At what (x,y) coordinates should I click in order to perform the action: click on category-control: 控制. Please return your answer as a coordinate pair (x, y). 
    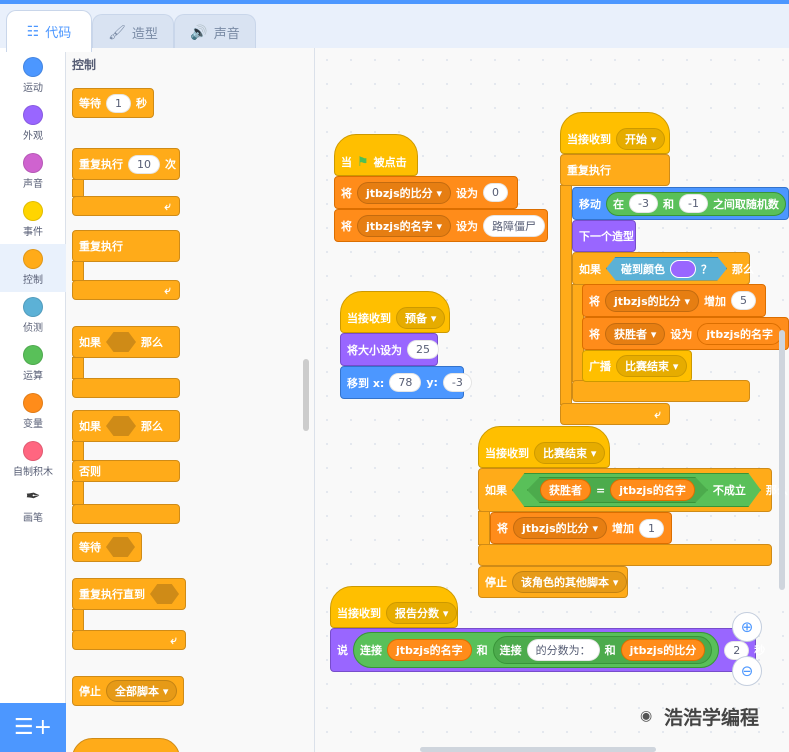
    Looking at the image, I should click on (33, 268).